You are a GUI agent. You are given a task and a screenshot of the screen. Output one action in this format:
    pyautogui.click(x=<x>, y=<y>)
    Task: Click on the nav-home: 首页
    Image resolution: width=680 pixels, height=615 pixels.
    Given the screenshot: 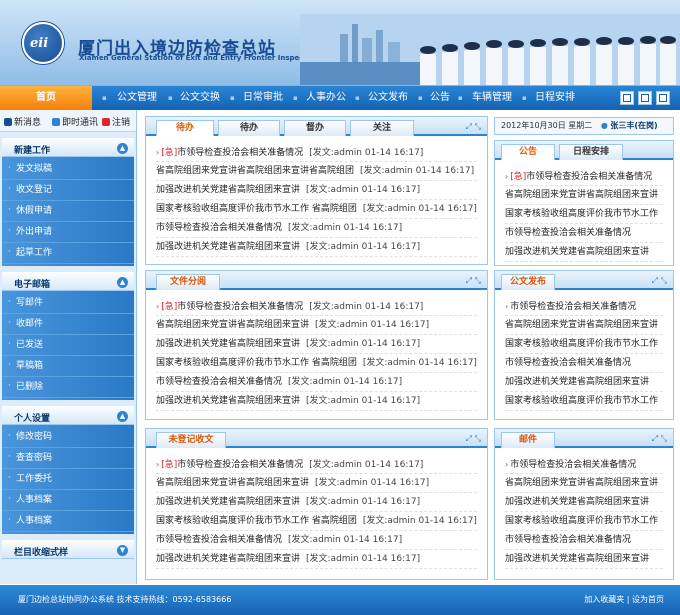 What is the action you would take?
    pyautogui.click(x=46, y=98)
    